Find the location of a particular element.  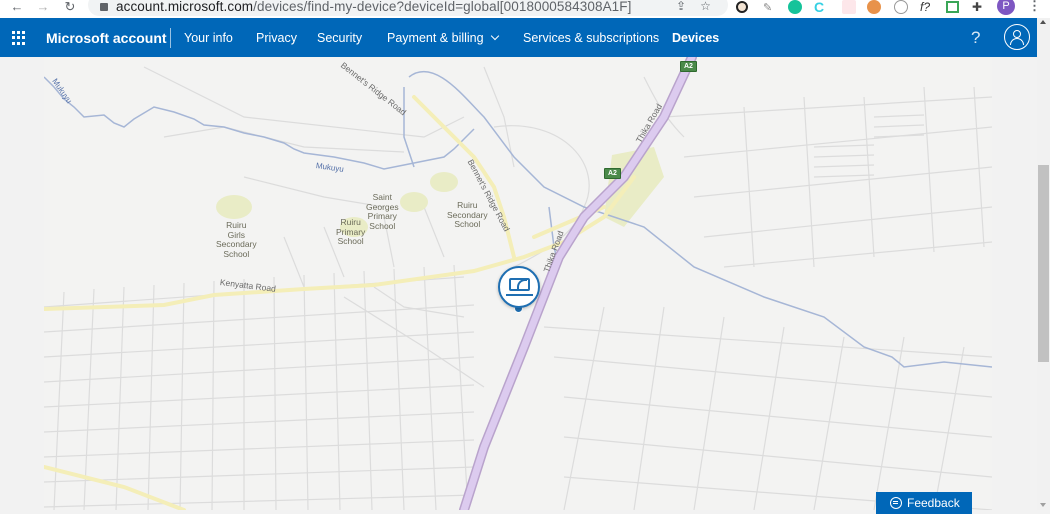

nav-payment-billing: Payment & billing is located at coordinates (443, 38).